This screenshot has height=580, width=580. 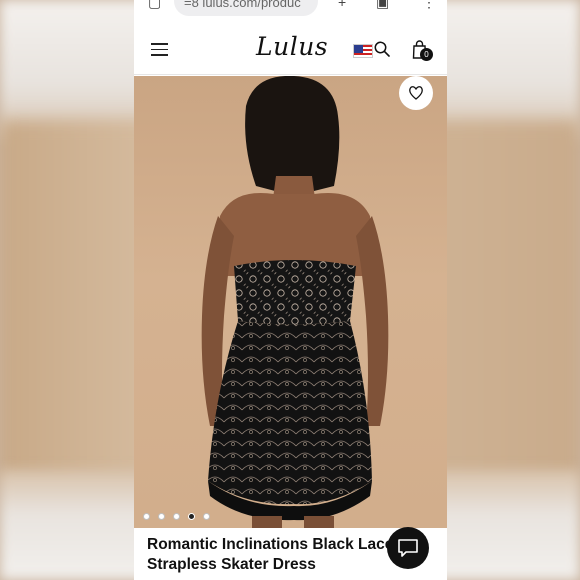 What do you see at coordinates (242, 5) in the screenshot?
I see `url-text: =8 lulus.com/produc` at bounding box center [242, 5].